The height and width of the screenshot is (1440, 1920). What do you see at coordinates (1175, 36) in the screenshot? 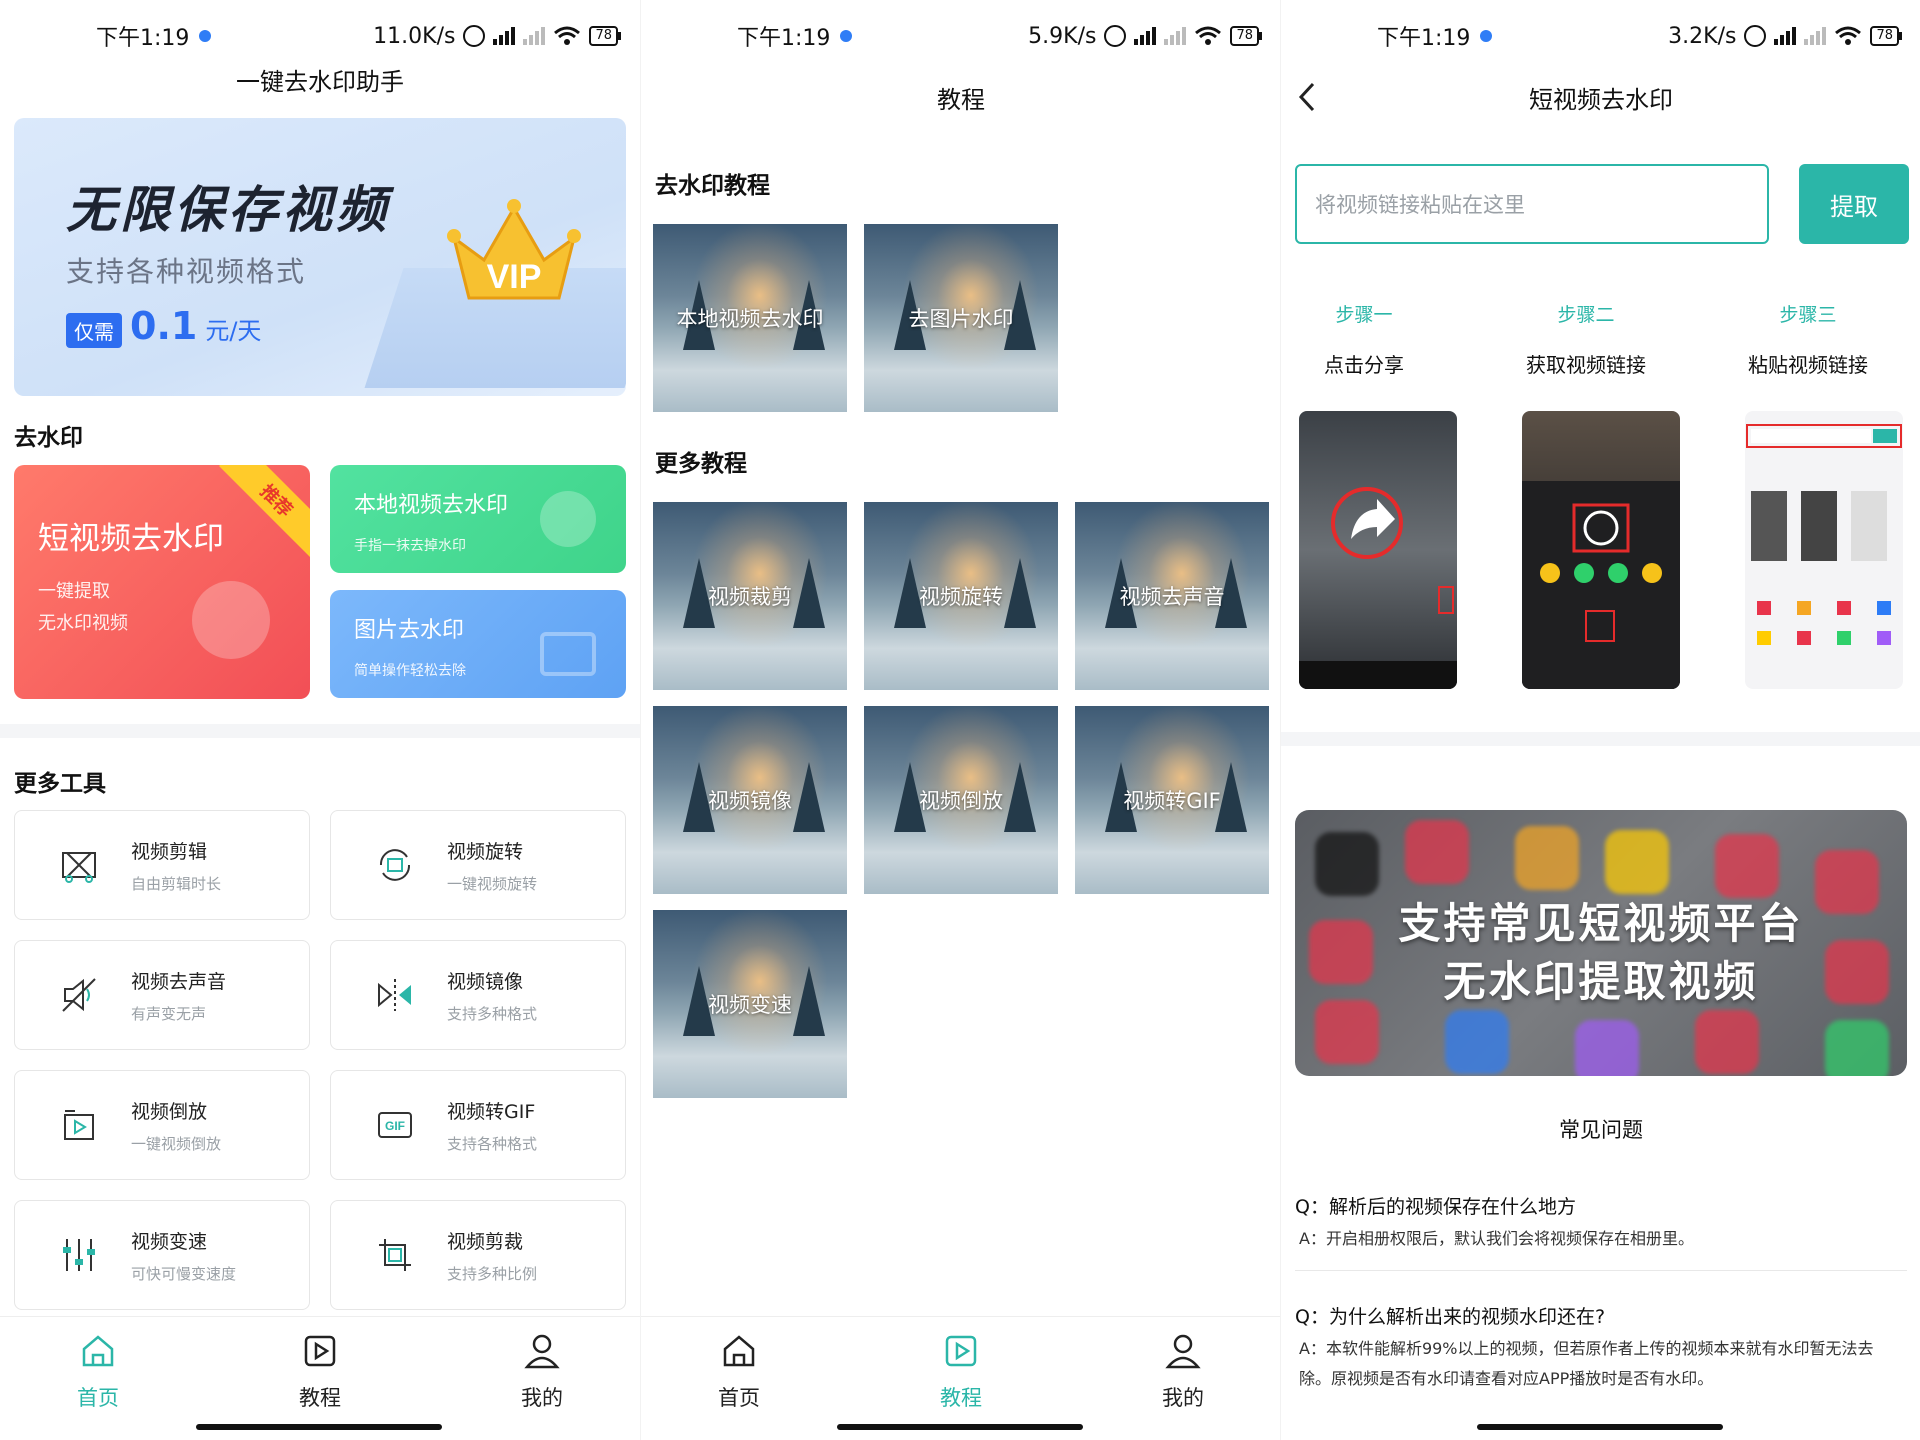
I see `signal-2-icon` at bounding box center [1175, 36].